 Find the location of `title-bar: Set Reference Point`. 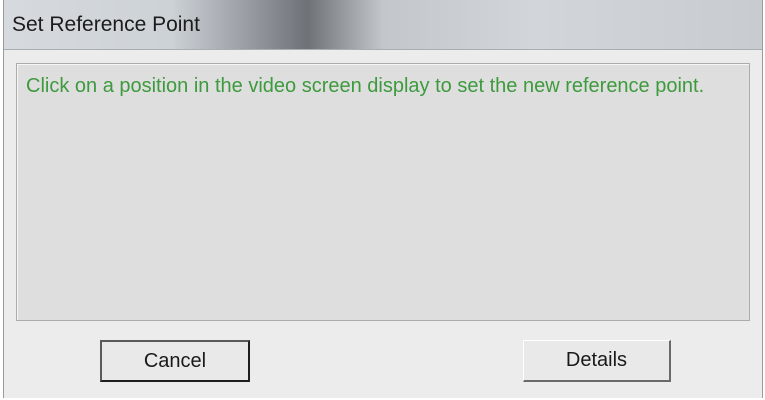

title-bar: Set Reference Point is located at coordinates (383, 25).